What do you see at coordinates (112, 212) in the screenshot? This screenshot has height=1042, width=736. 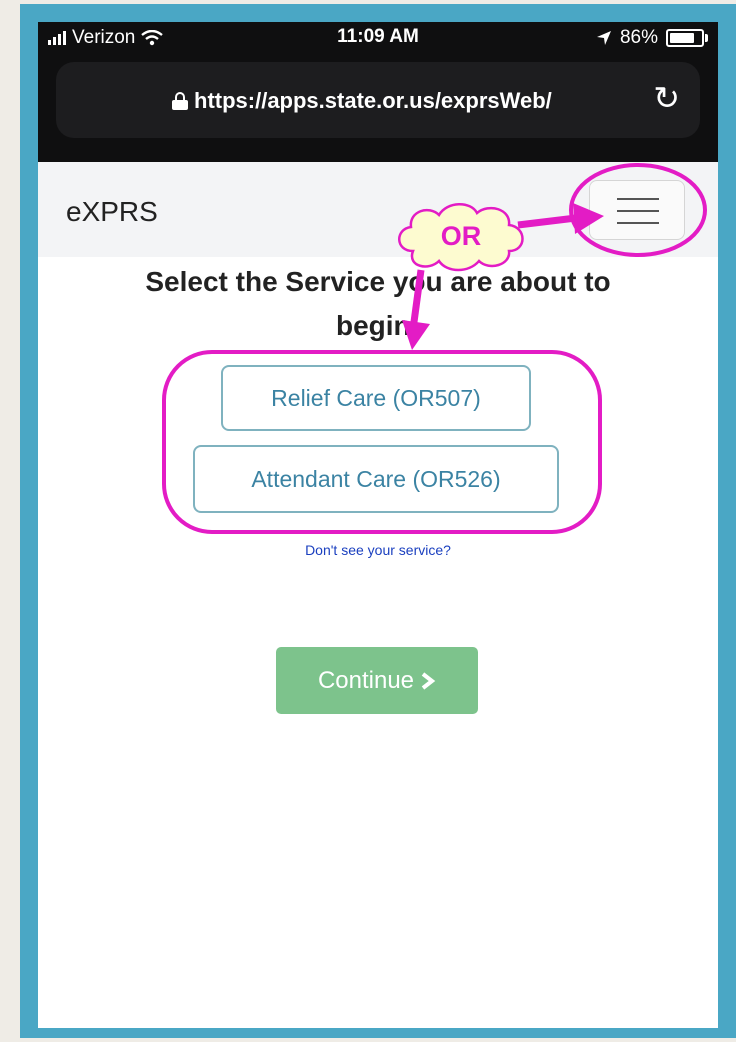 I see `brand-title: eXPRS` at bounding box center [112, 212].